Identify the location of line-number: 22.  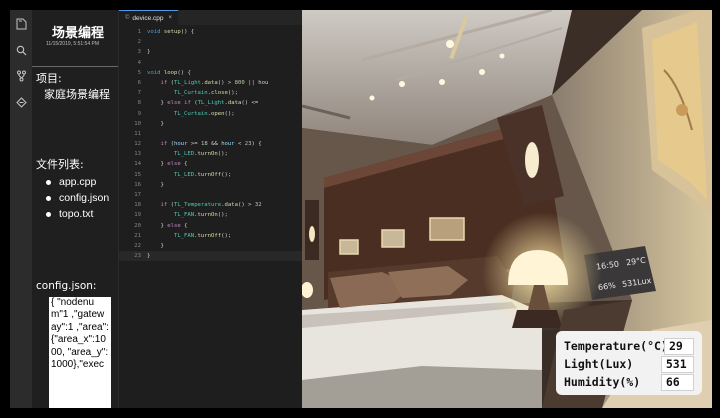
(137, 245).